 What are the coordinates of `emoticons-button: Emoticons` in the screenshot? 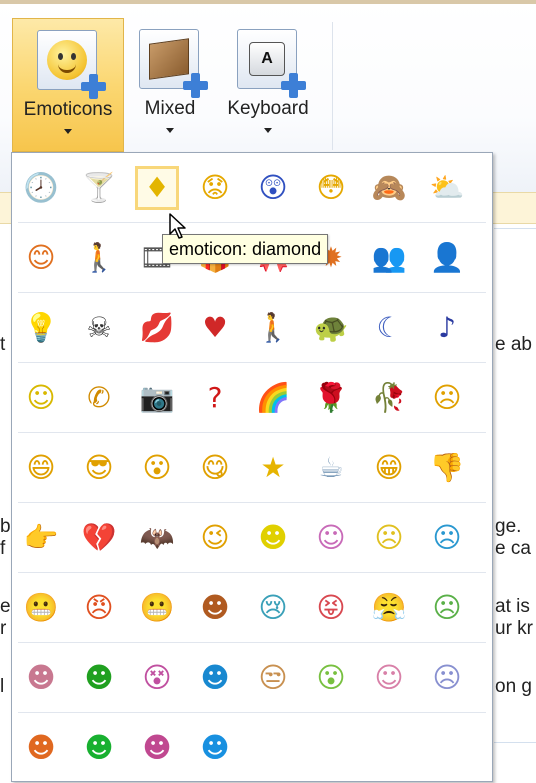 It's located at (68, 85).